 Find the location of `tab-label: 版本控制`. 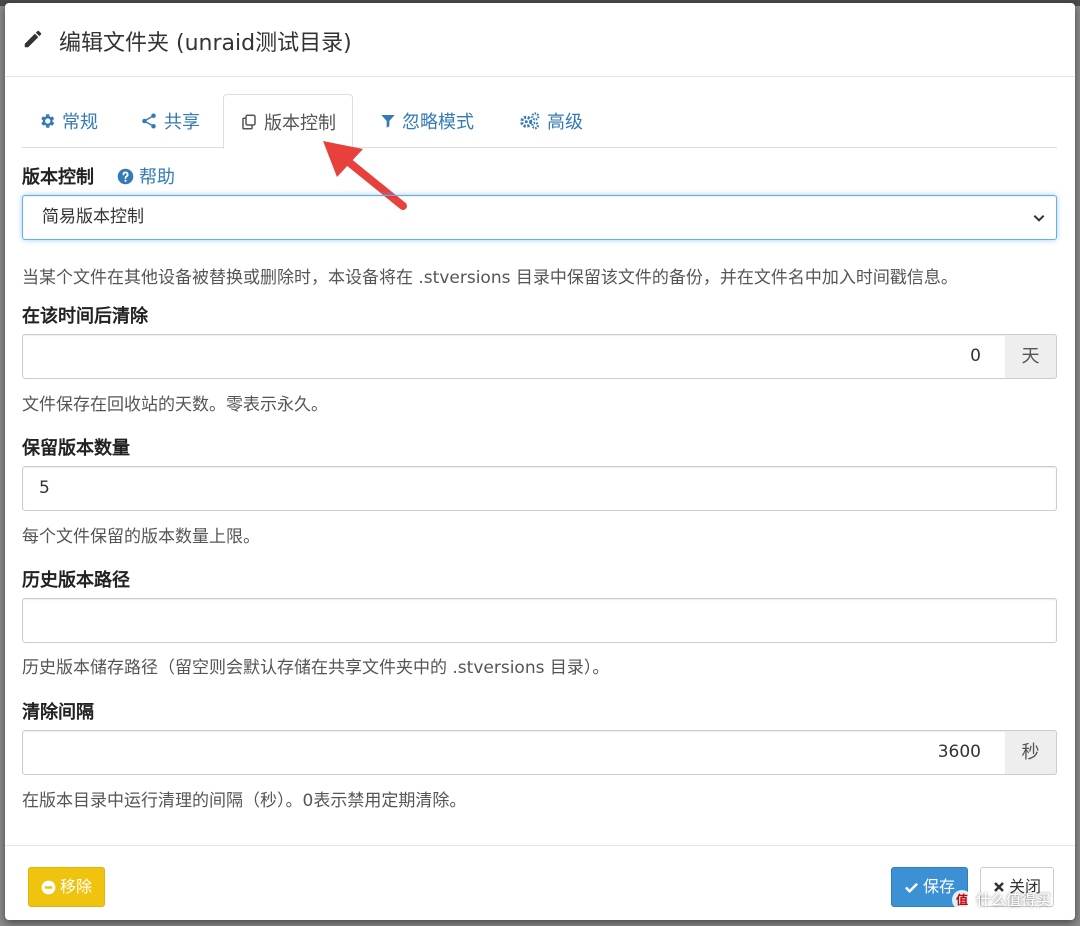

tab-label: 版本控制 is located at coordinates (300, 123).